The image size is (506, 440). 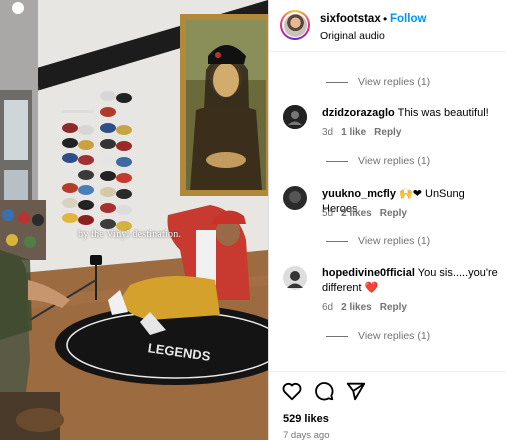 I want to click on author-username: sixfootstax, so click(x=350, y=19).